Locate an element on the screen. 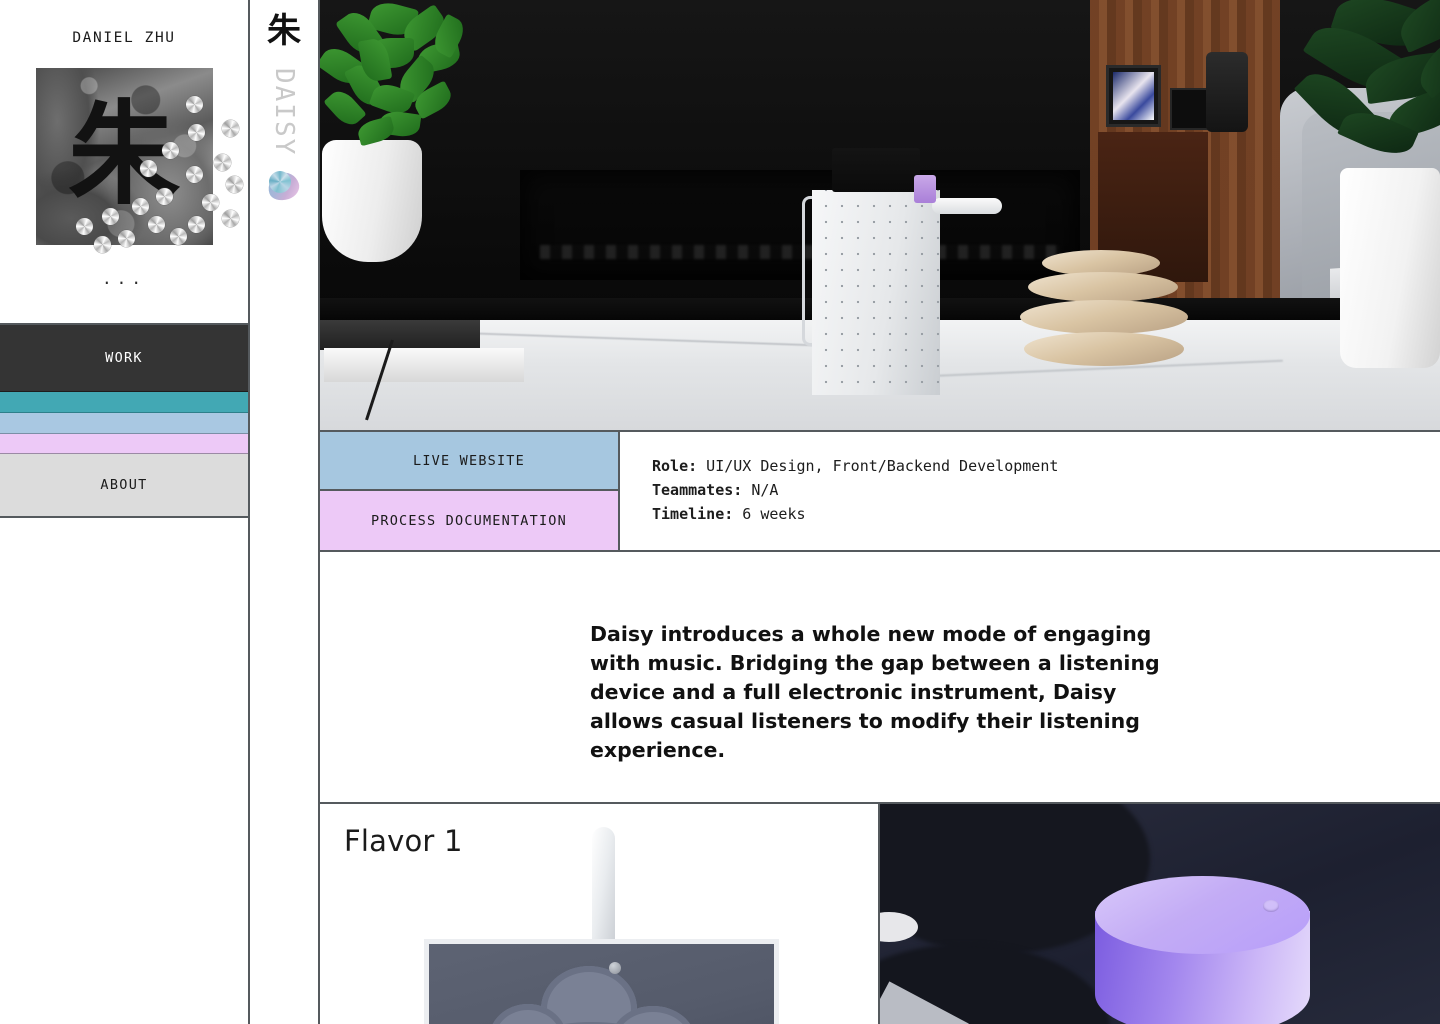 Image resolution: width=1440 pixels, height=1024 pixels. meta-timeline-key: Timeline: is located at coordinates (693, 514).